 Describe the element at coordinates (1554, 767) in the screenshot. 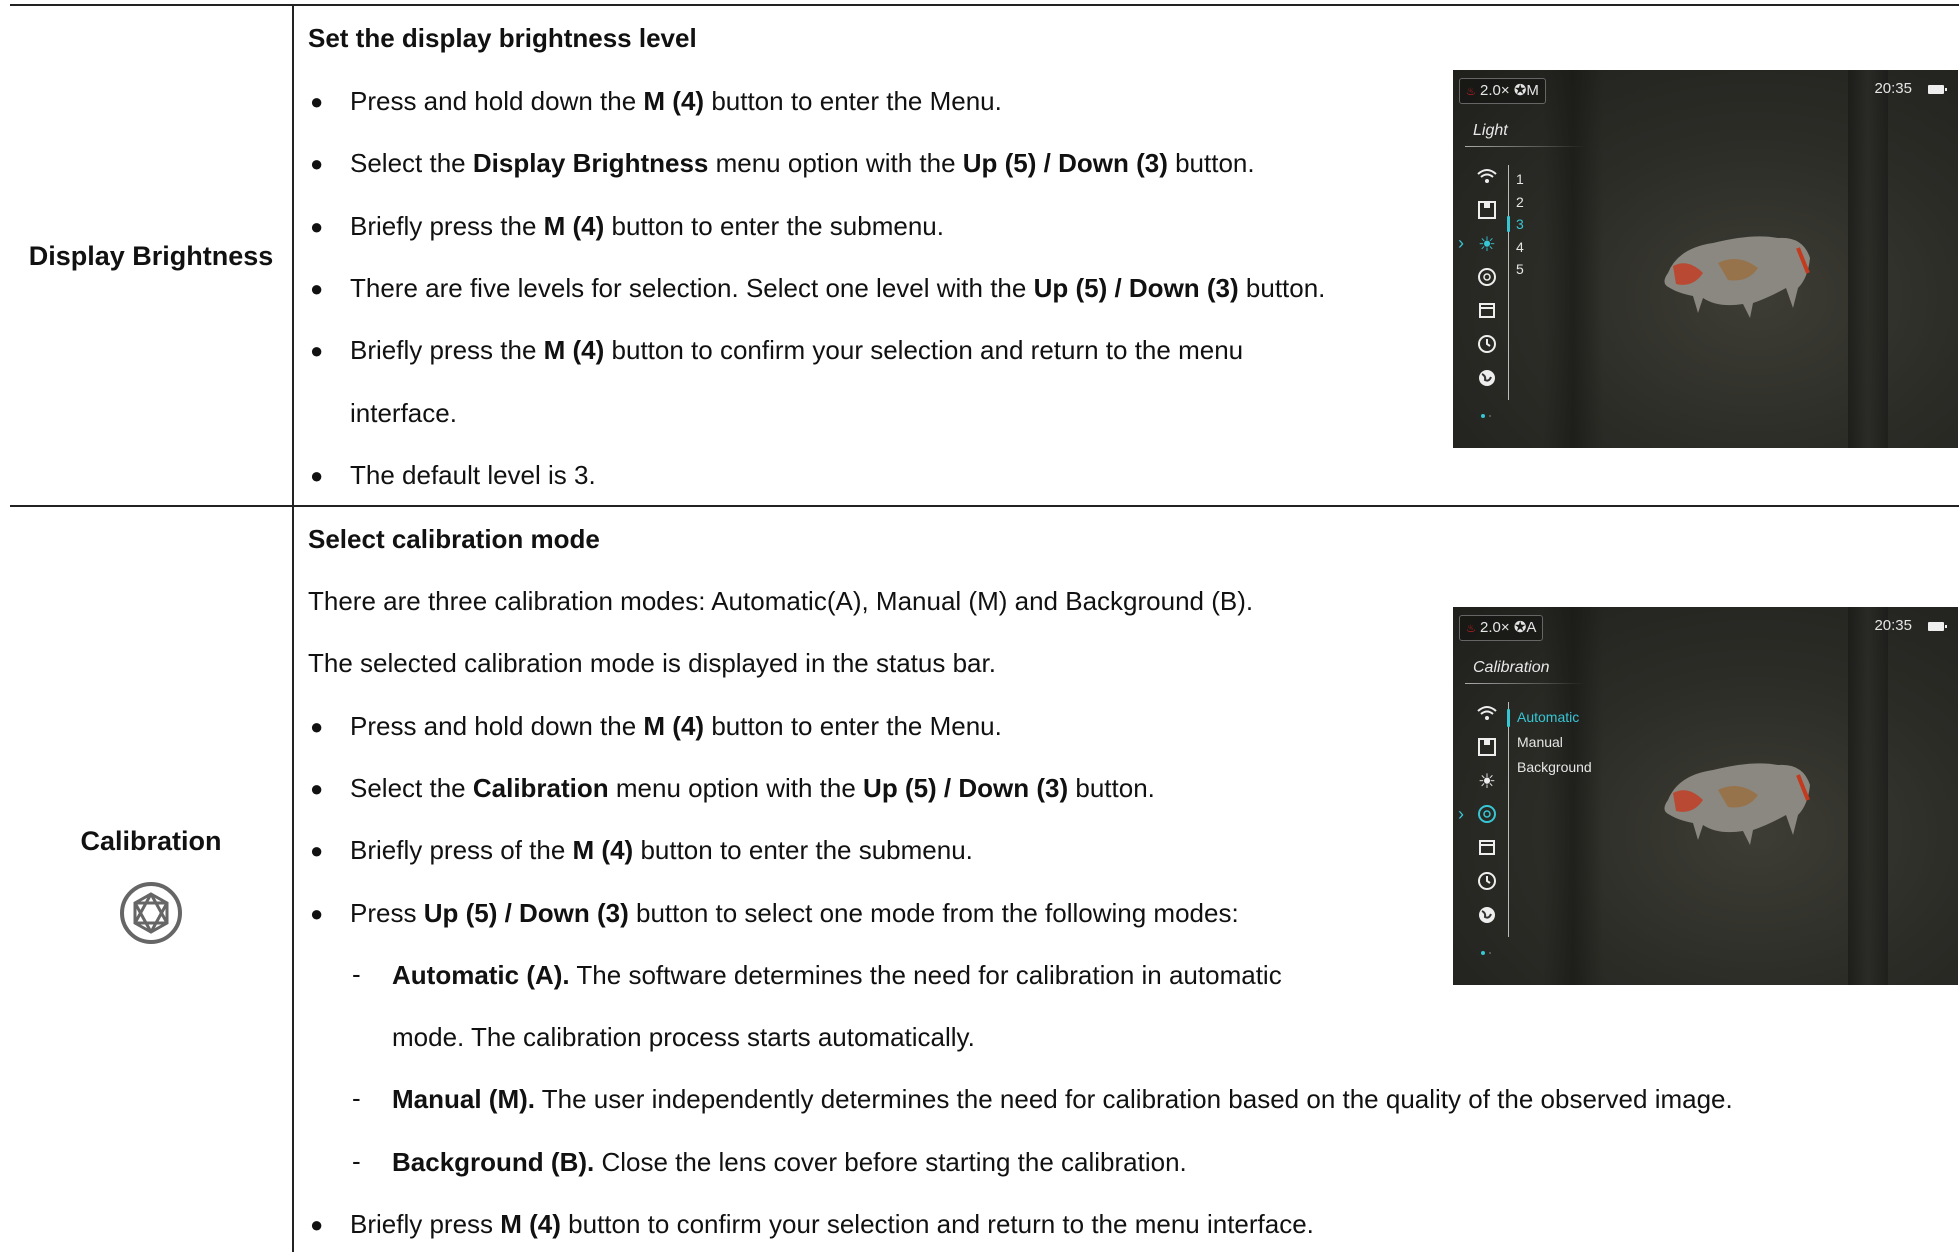

I see `submenu-option: Background` at that location.